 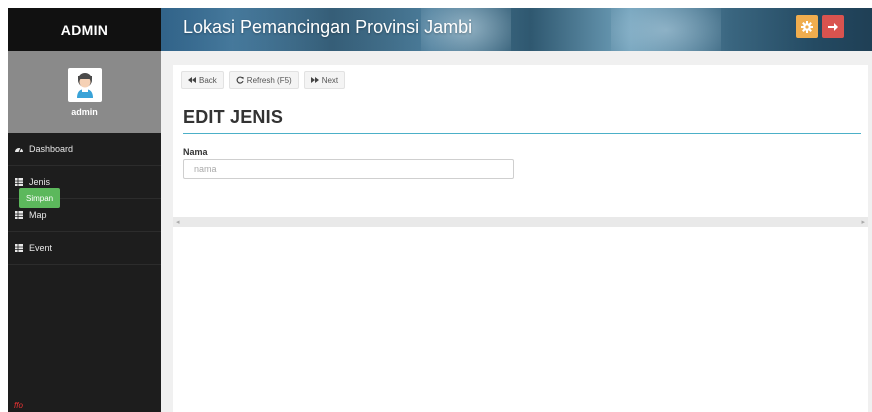 I want to click on page-title: EDIT JENIS, so click(x=233, y=117).